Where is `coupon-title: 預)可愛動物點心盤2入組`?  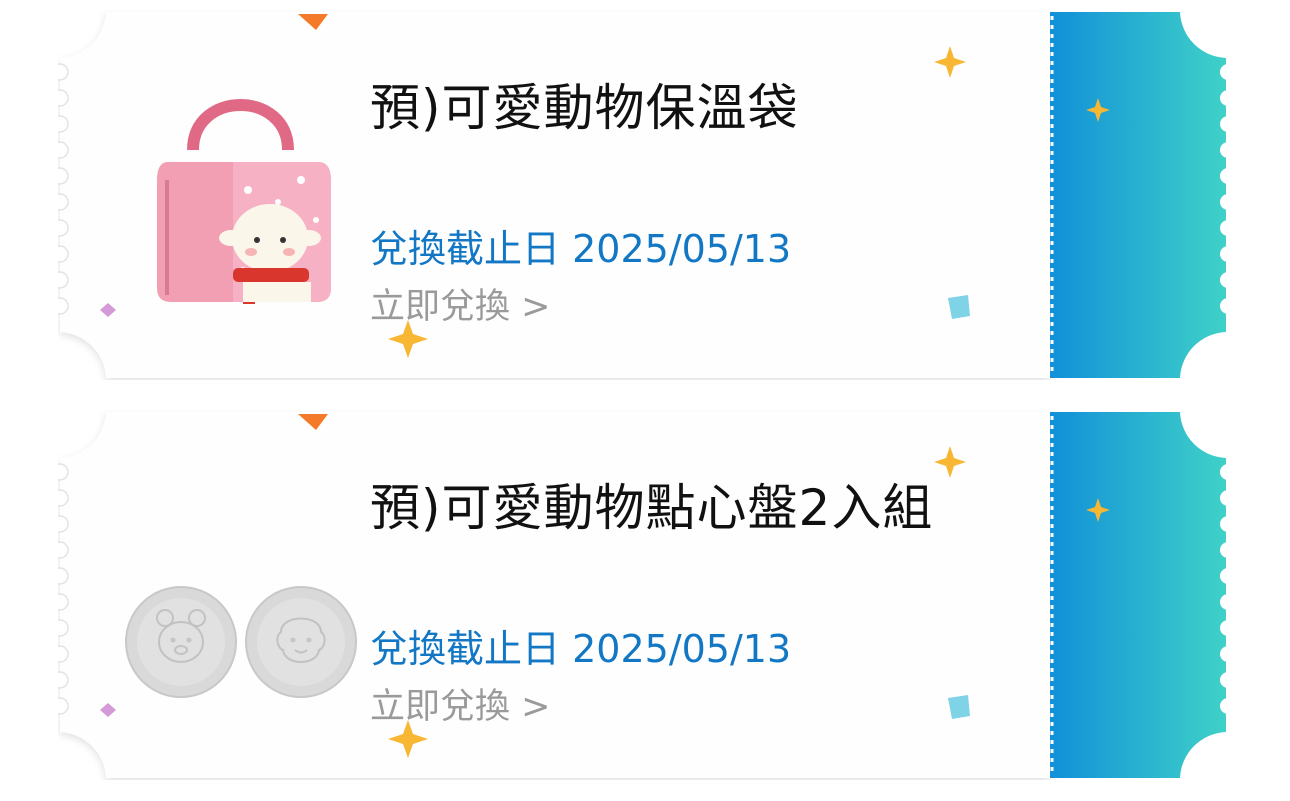
coupon-title: 預)可愛動物點心盤2入組 is located at coordinates (652, 508).